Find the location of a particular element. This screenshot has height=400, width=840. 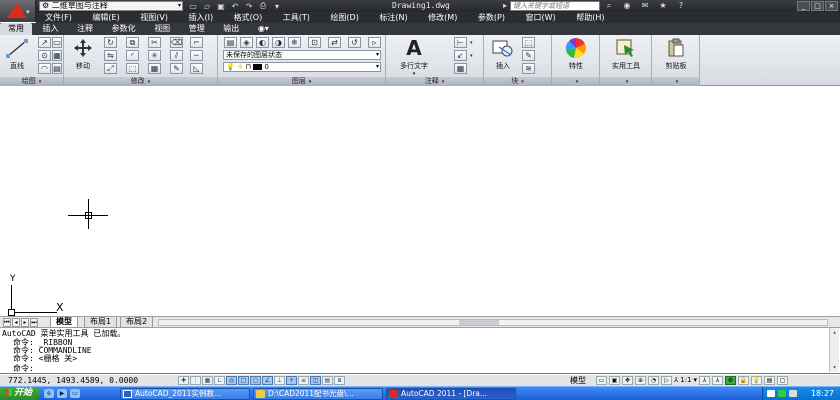

menu-draw: 绘图(D) is located at coordinates (344, 17).